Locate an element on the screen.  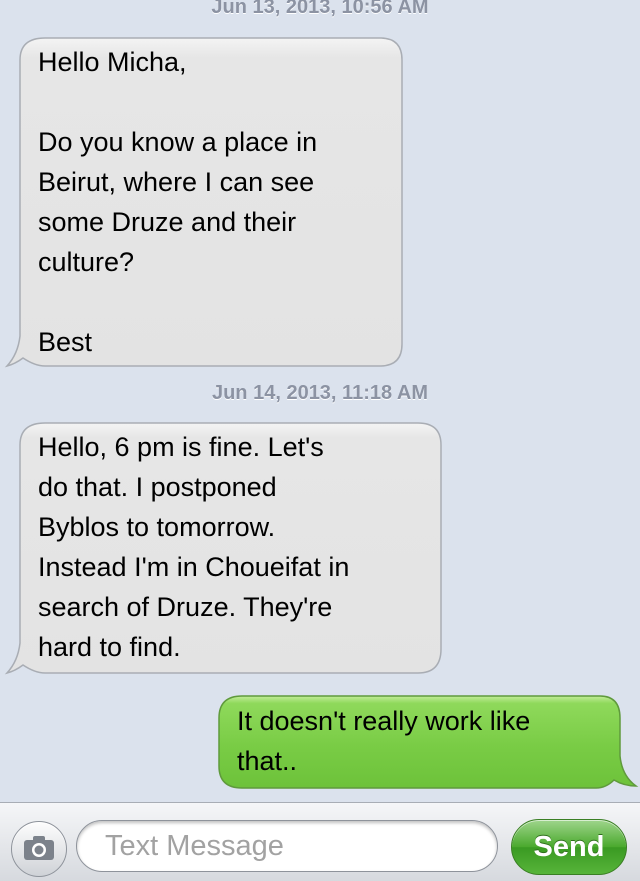
message-composer: Send is located at coordinates (320, 841).